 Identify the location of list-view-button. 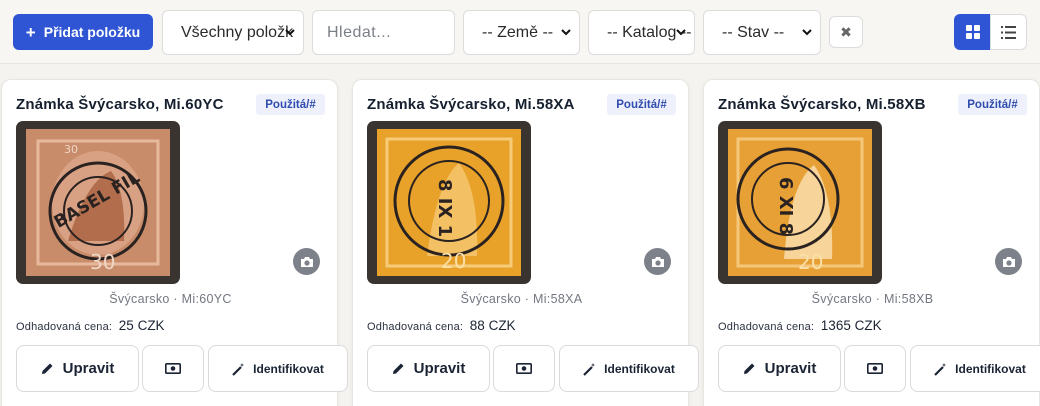
(1008, 32).